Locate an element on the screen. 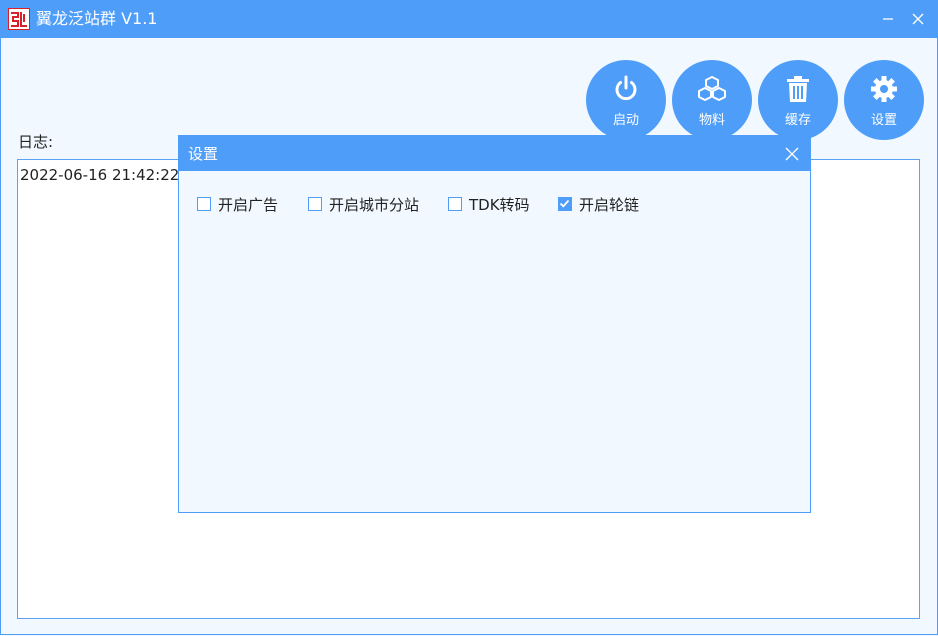 The height and width of the screenshot is (636, 938). checkbox-enable-ads is located at coordinates (204, 204).